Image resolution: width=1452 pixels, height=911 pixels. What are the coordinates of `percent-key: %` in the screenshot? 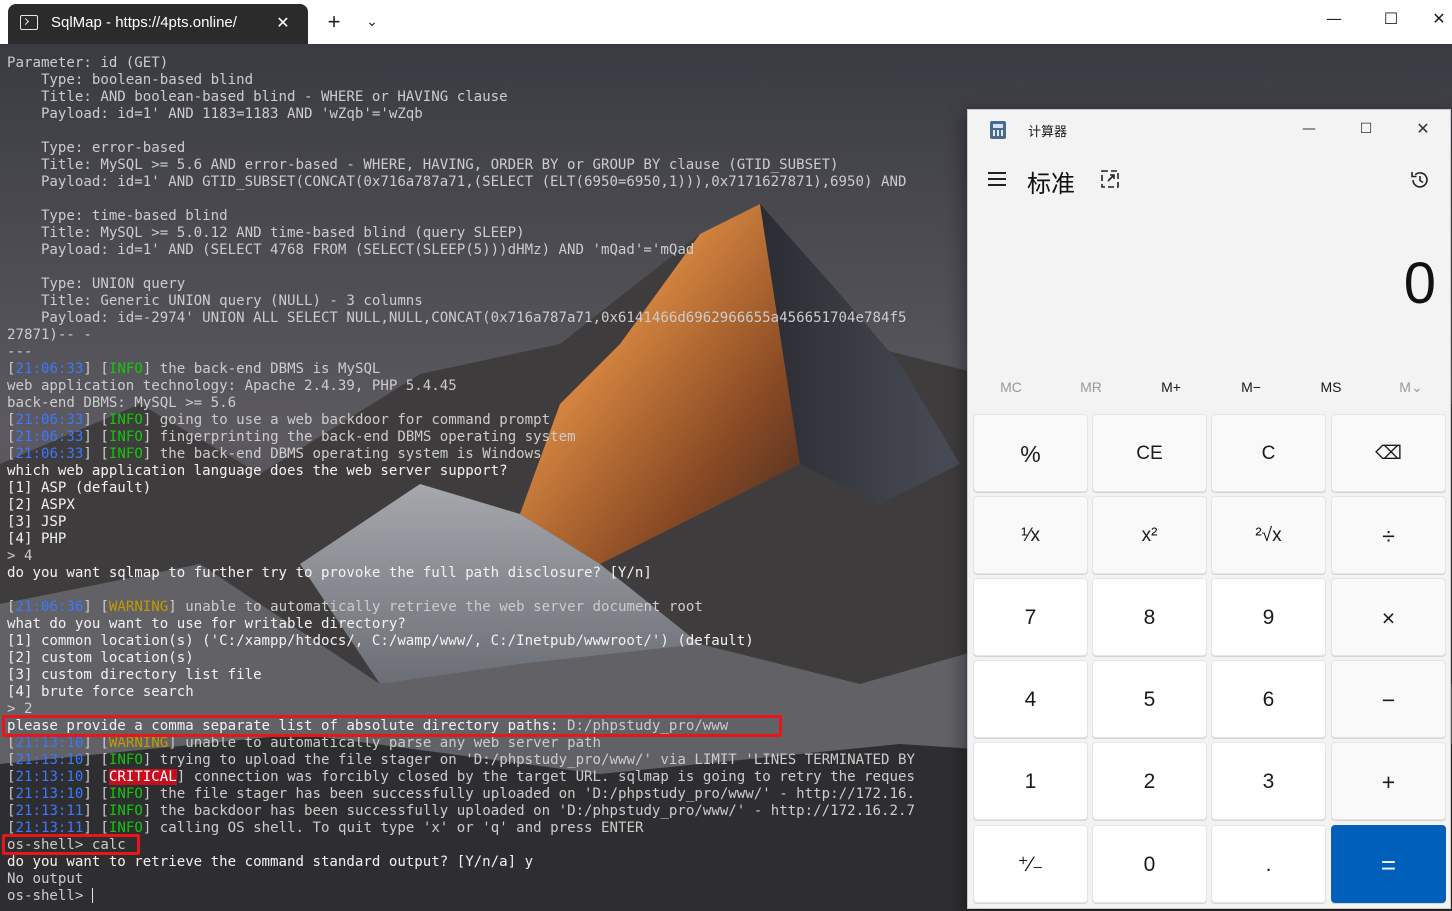 It's located at (1030, 453).